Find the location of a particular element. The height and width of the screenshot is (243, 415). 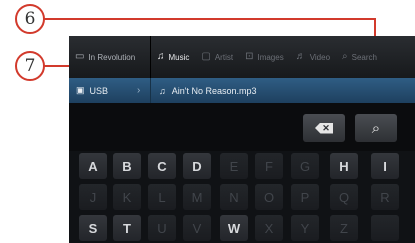

key-i: I is located at coordinates (385, 166).